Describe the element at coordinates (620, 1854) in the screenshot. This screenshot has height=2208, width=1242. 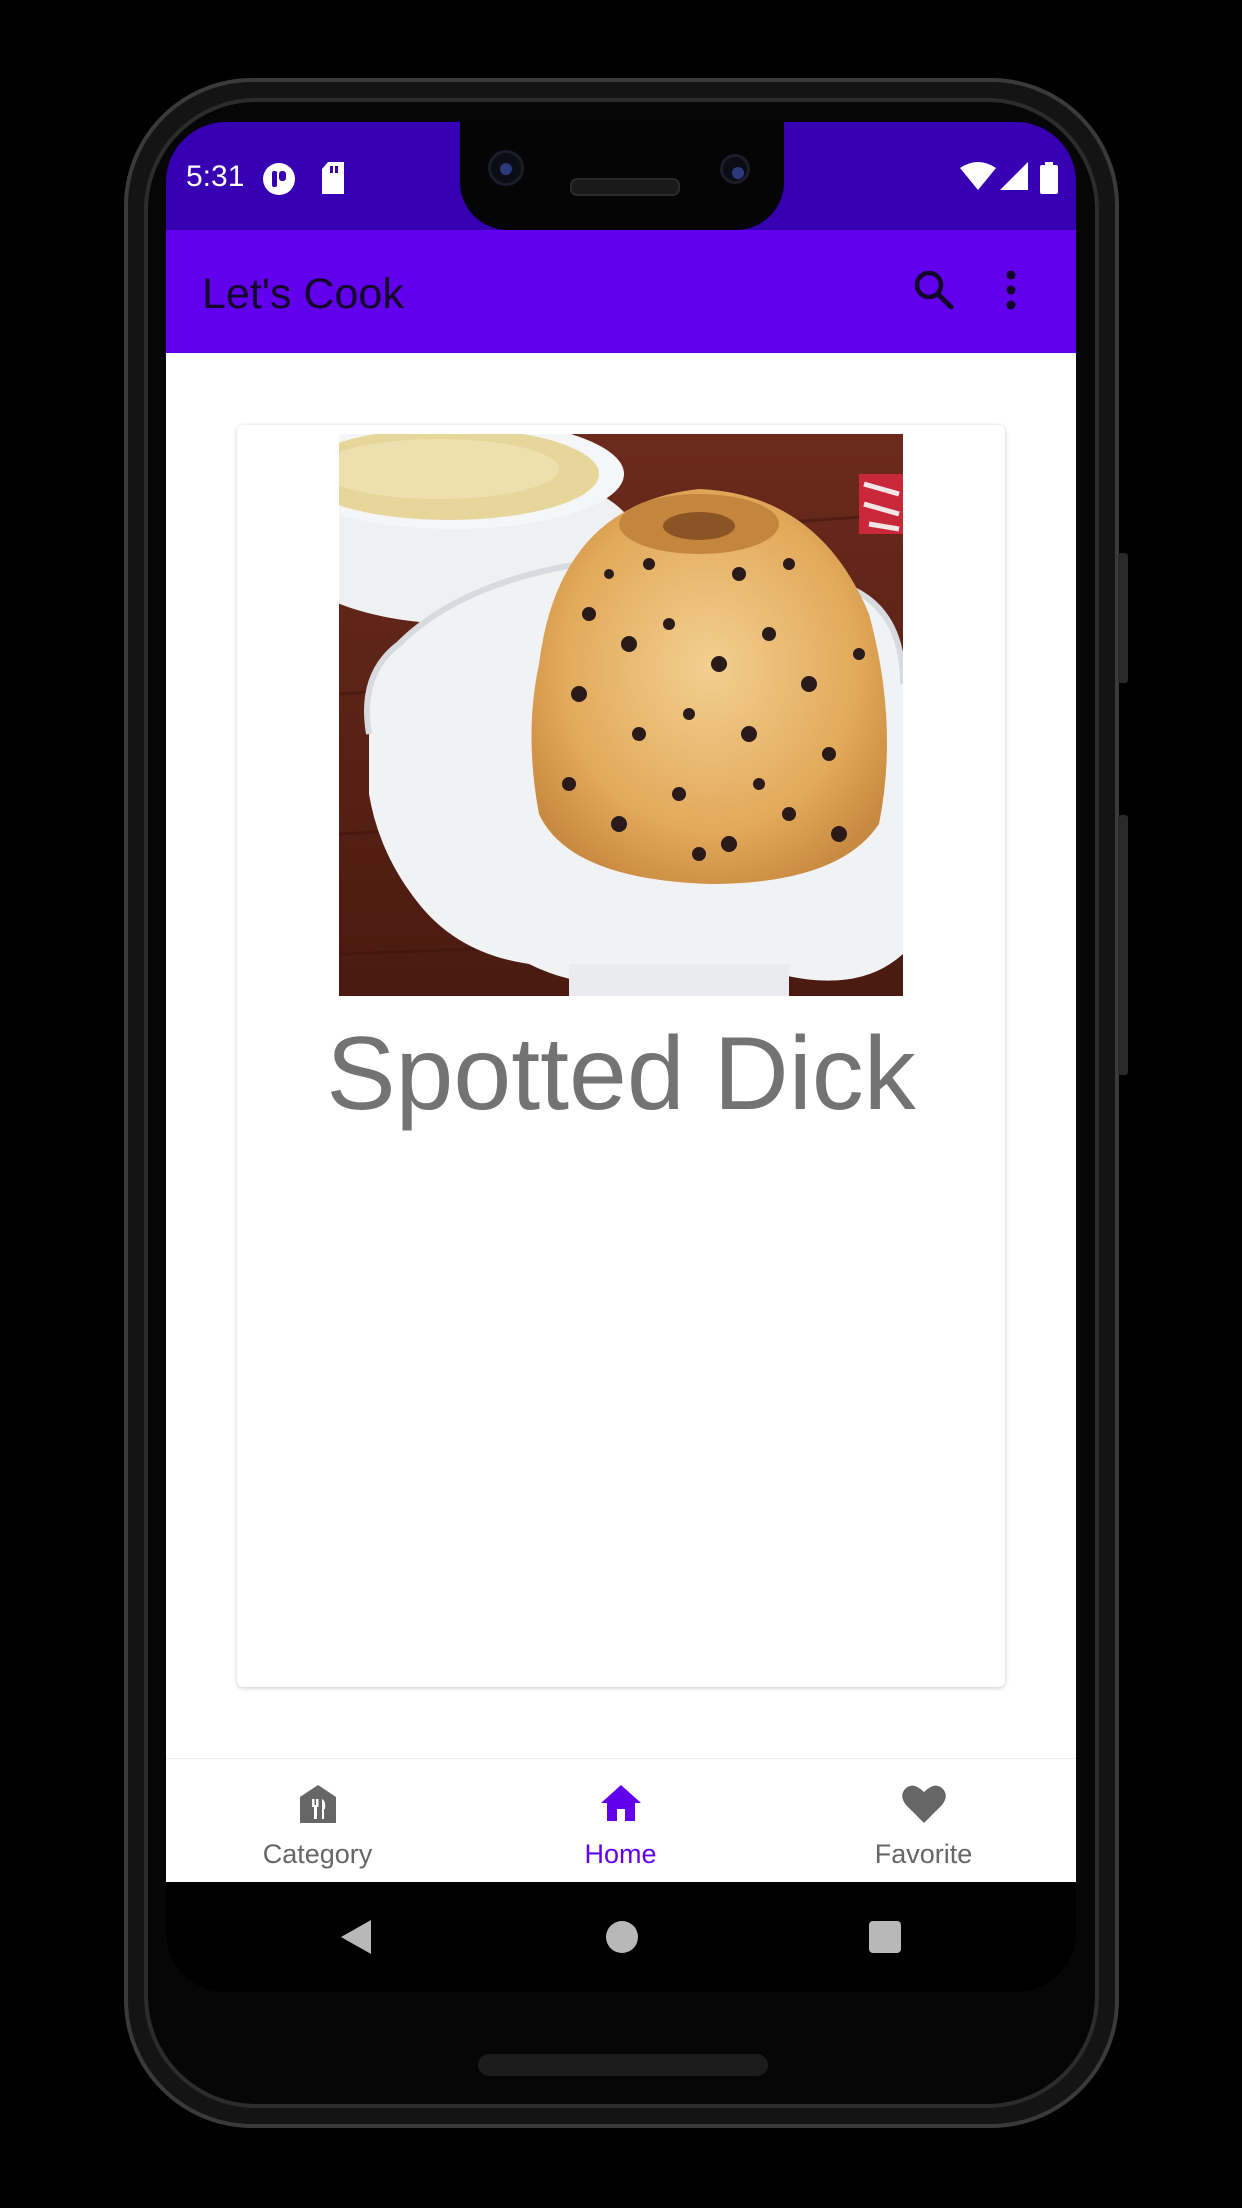
I see `nav-label-home: Home` at that location.